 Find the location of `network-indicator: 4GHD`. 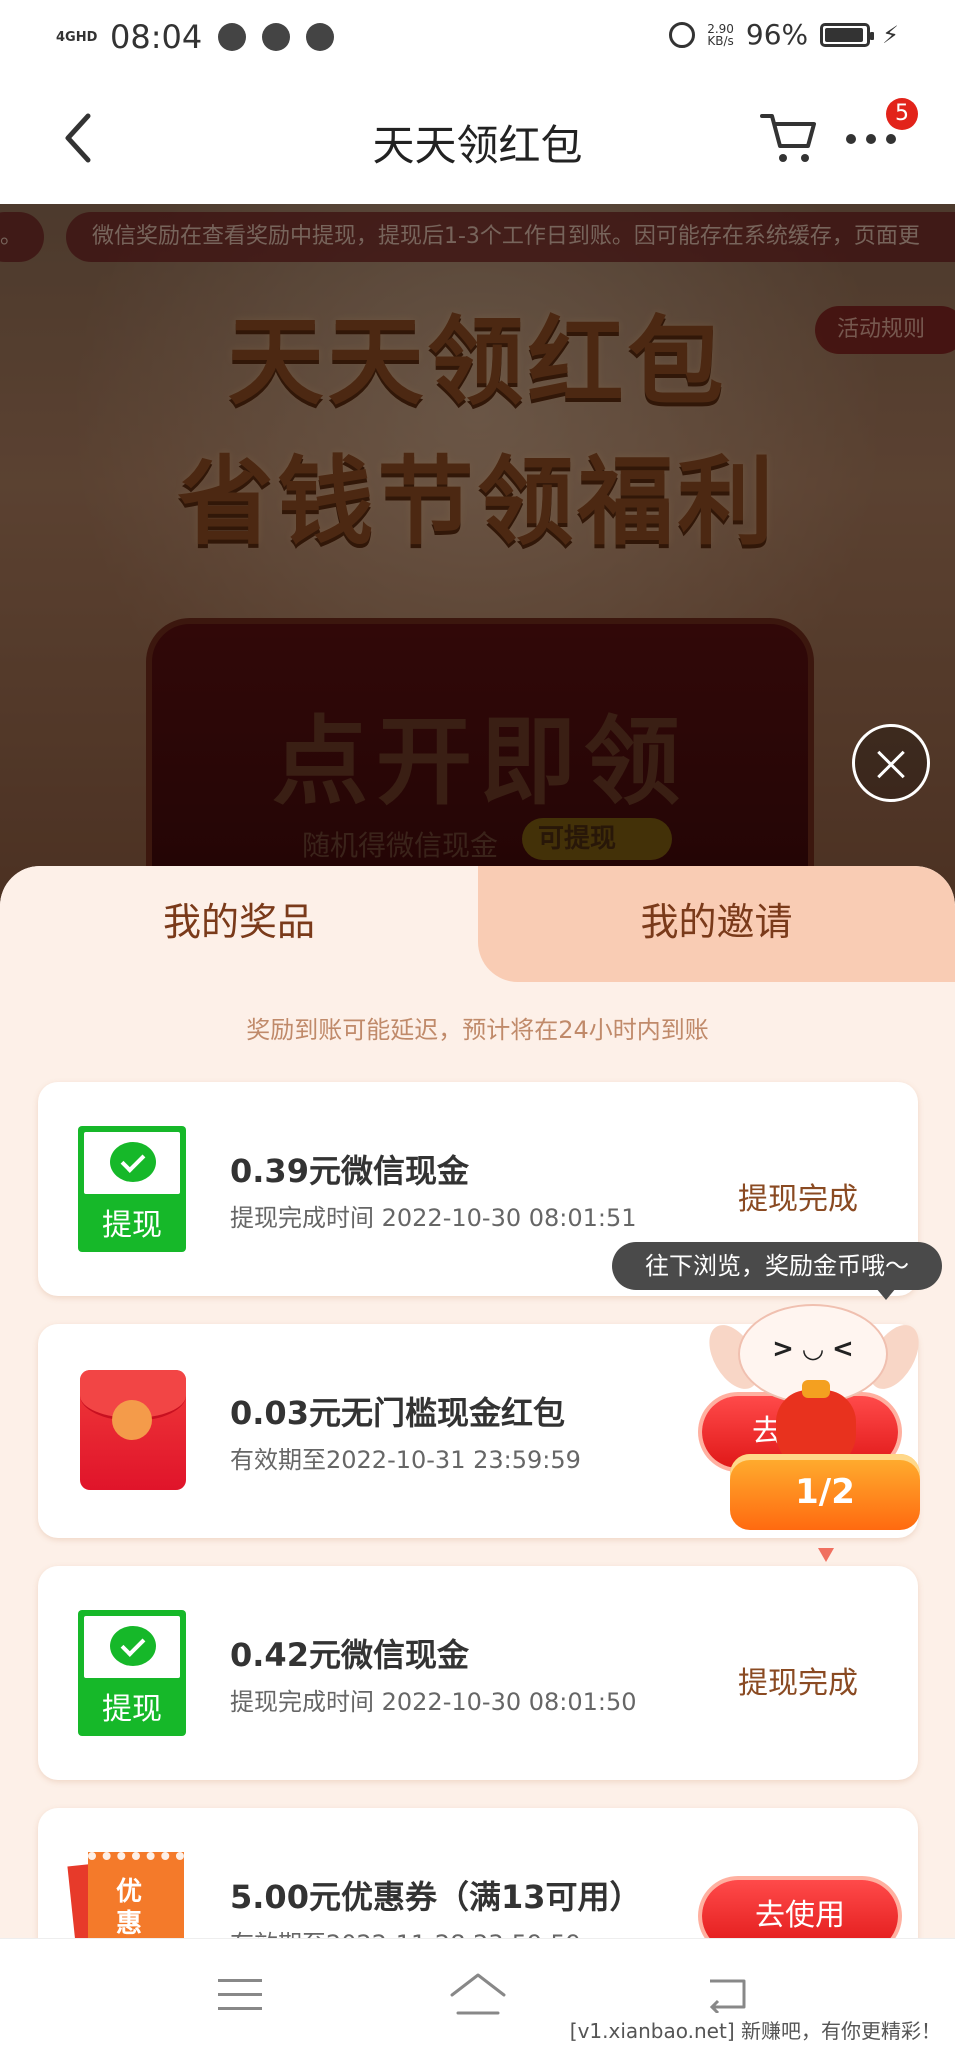

network-indicator: 4GHD is located at coordinates (77, 37).